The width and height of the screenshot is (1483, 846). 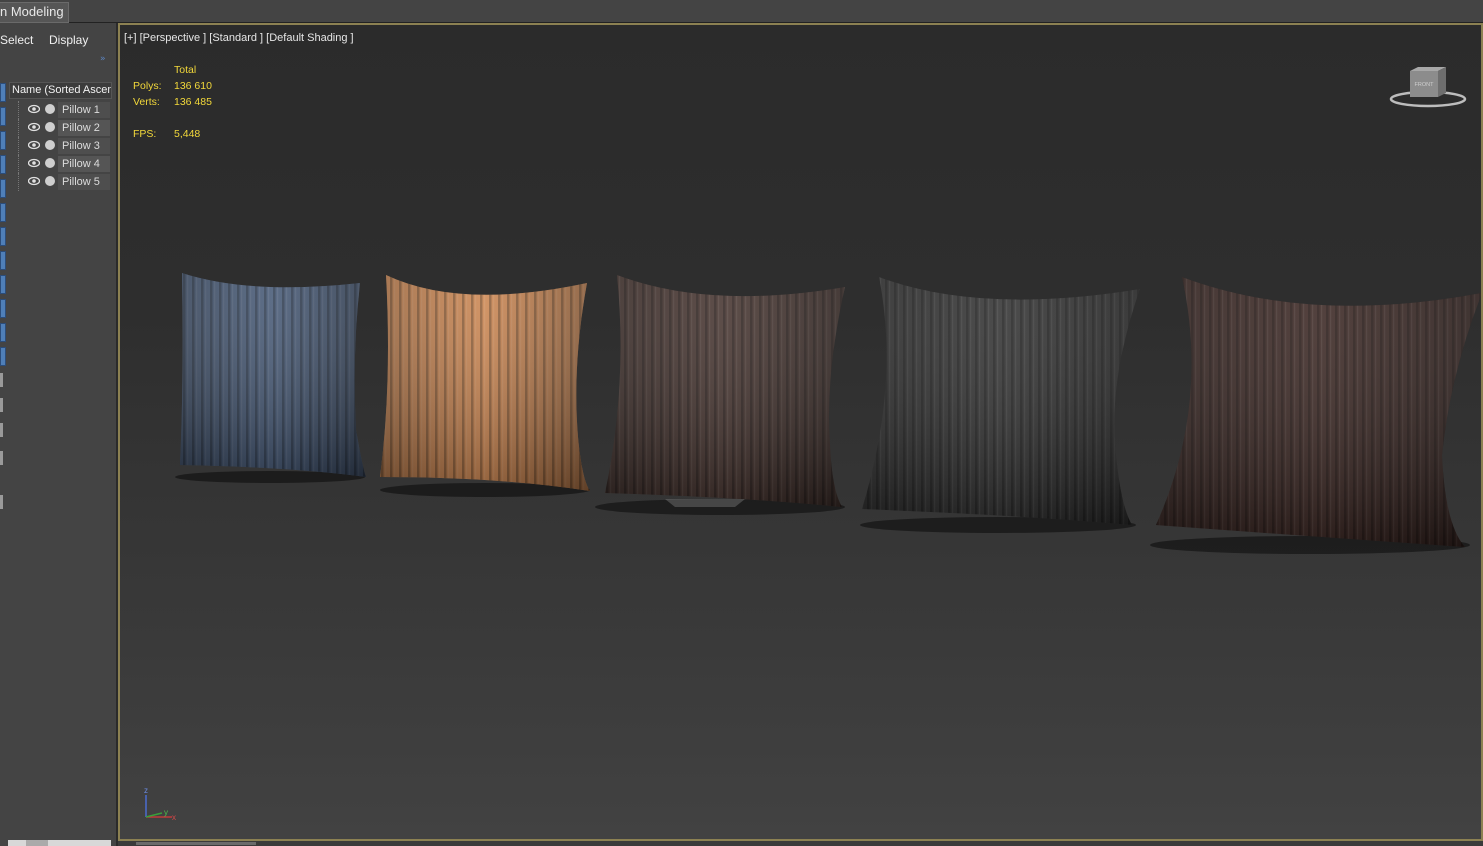 What do you see at coordinates (1425, 85) in the screenshot?
I see `viewcube-face-label: FRONT` at bounding box center [1425, 85].